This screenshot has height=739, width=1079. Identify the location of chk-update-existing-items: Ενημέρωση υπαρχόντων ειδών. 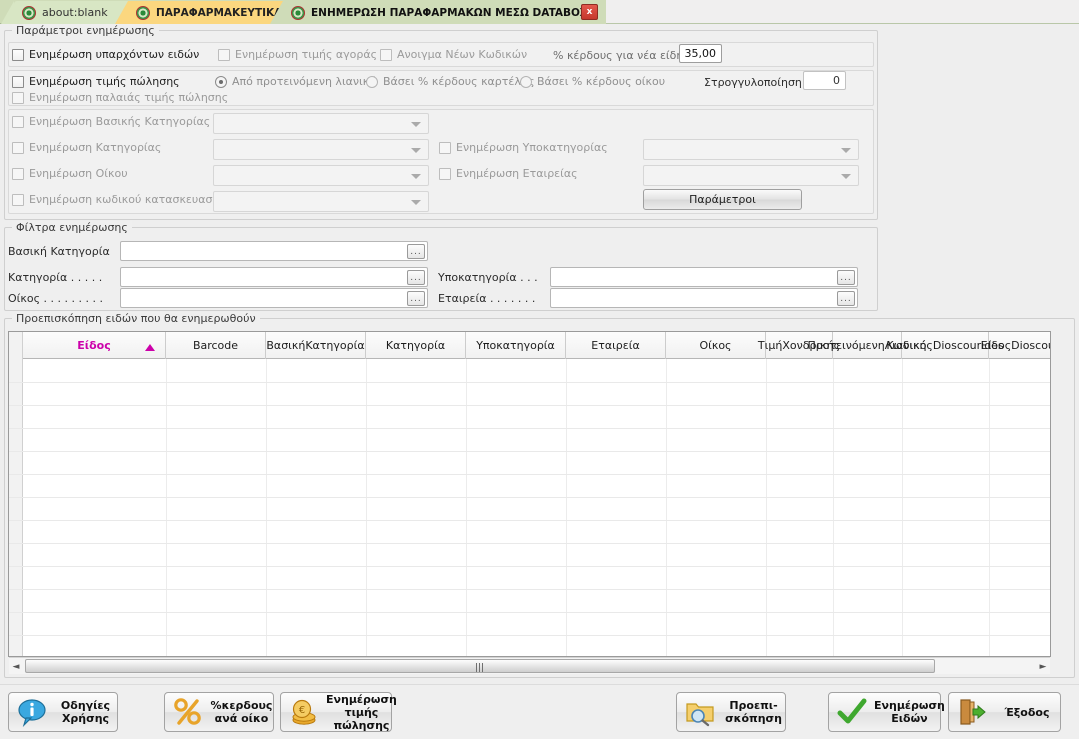
(105, 54).